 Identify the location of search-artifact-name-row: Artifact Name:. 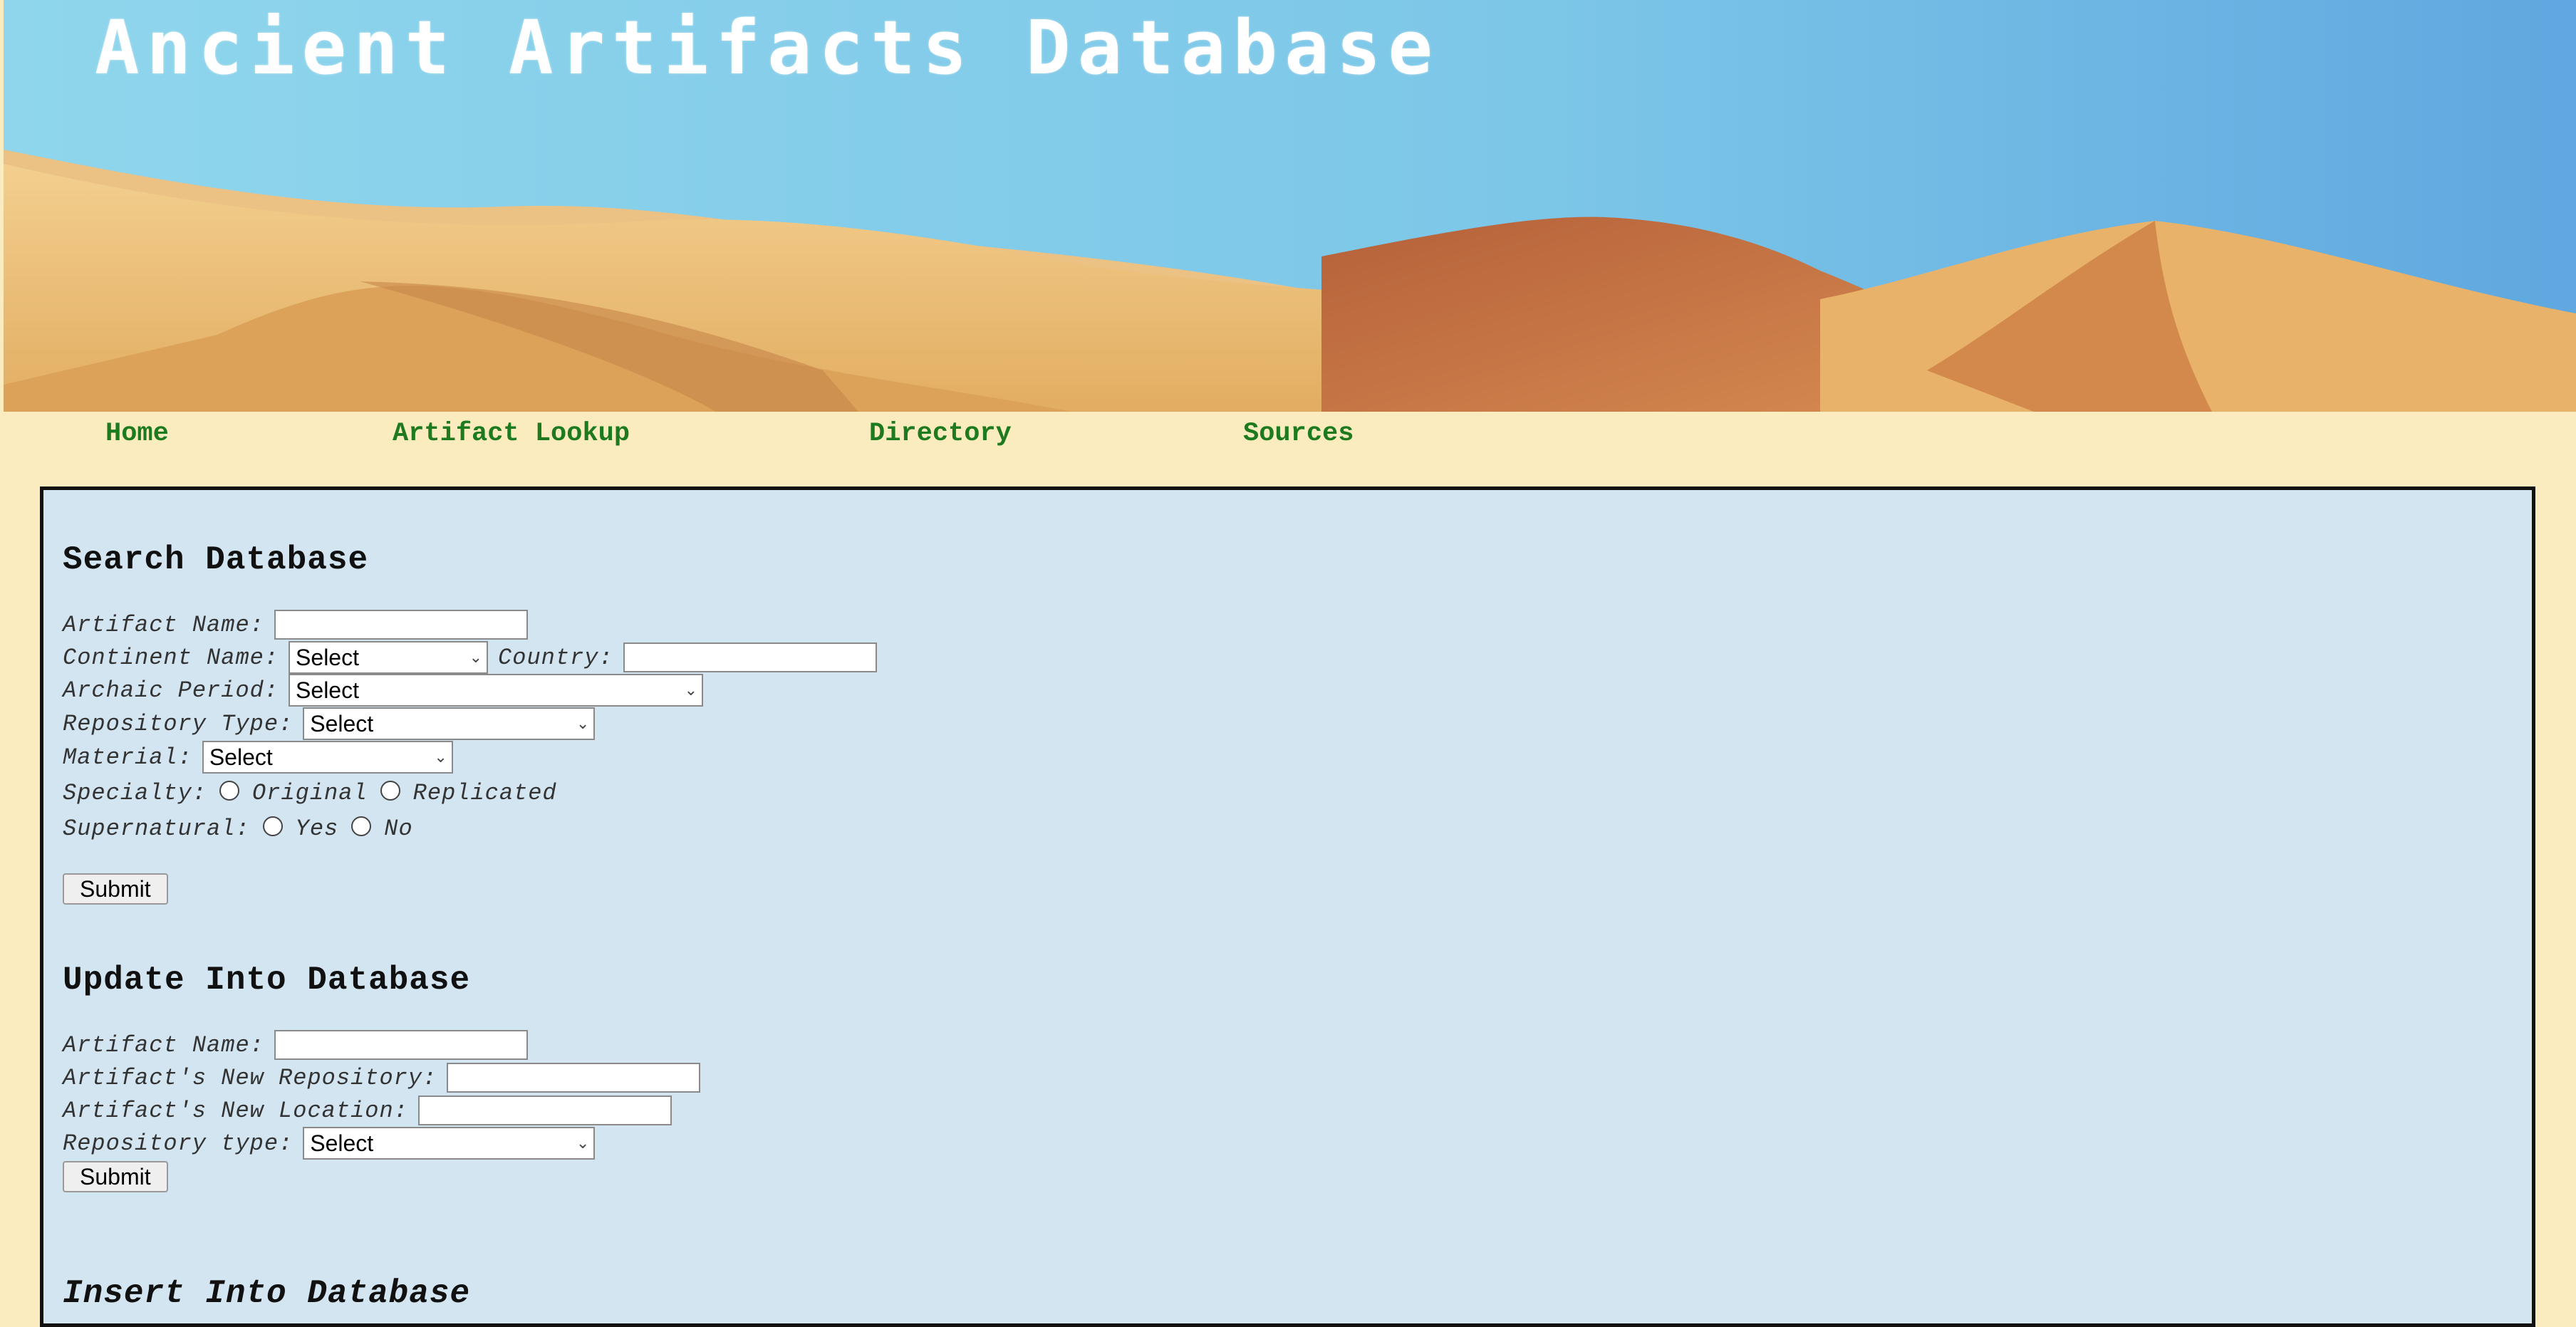
(300, 624).